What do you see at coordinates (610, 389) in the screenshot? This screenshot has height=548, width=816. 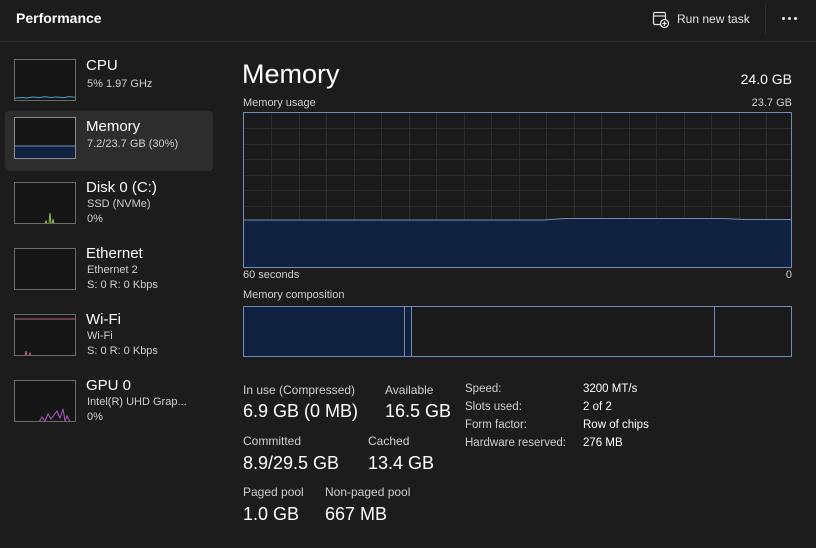 I see `speed-value: 3200 MT/s` at bounding box center [610, 389].